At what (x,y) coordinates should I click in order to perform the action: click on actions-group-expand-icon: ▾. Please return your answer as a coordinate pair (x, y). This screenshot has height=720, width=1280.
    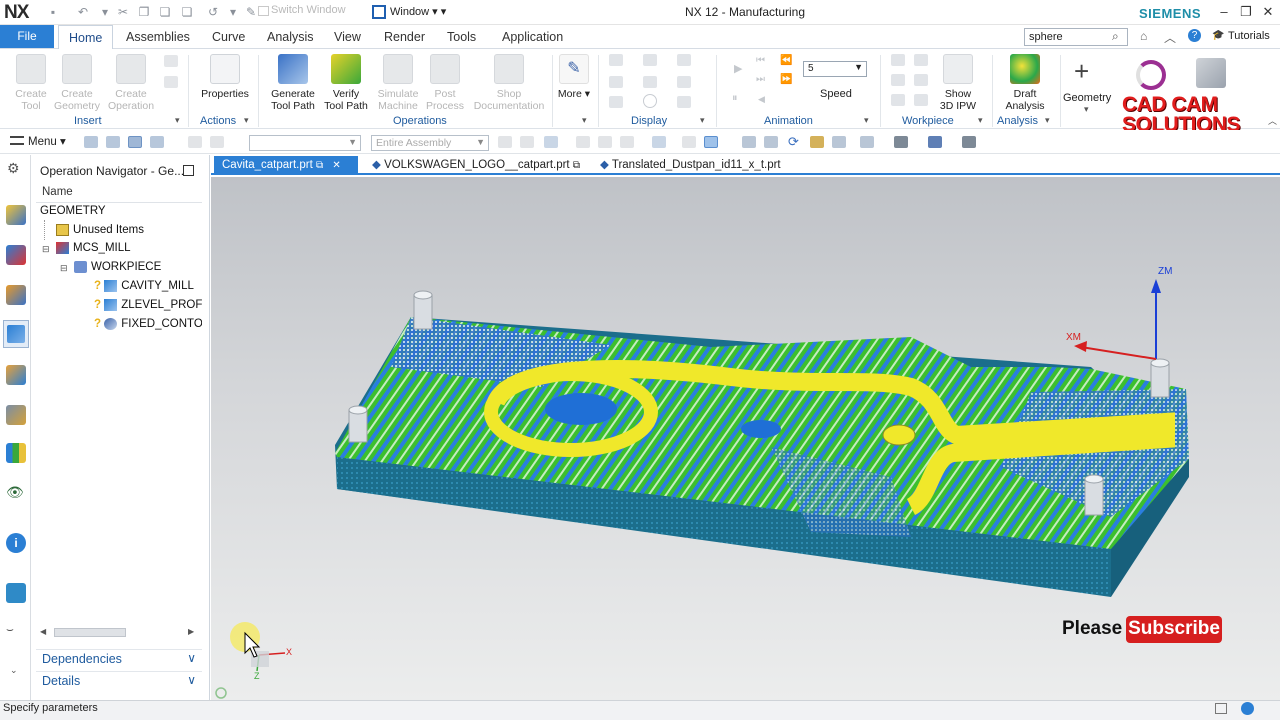
    Looking at the image, I should click on (246, 120).